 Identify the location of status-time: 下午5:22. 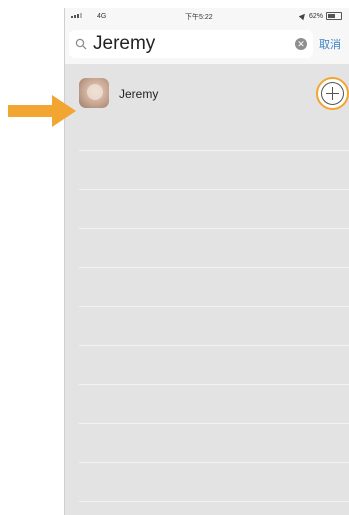
(199, 17).